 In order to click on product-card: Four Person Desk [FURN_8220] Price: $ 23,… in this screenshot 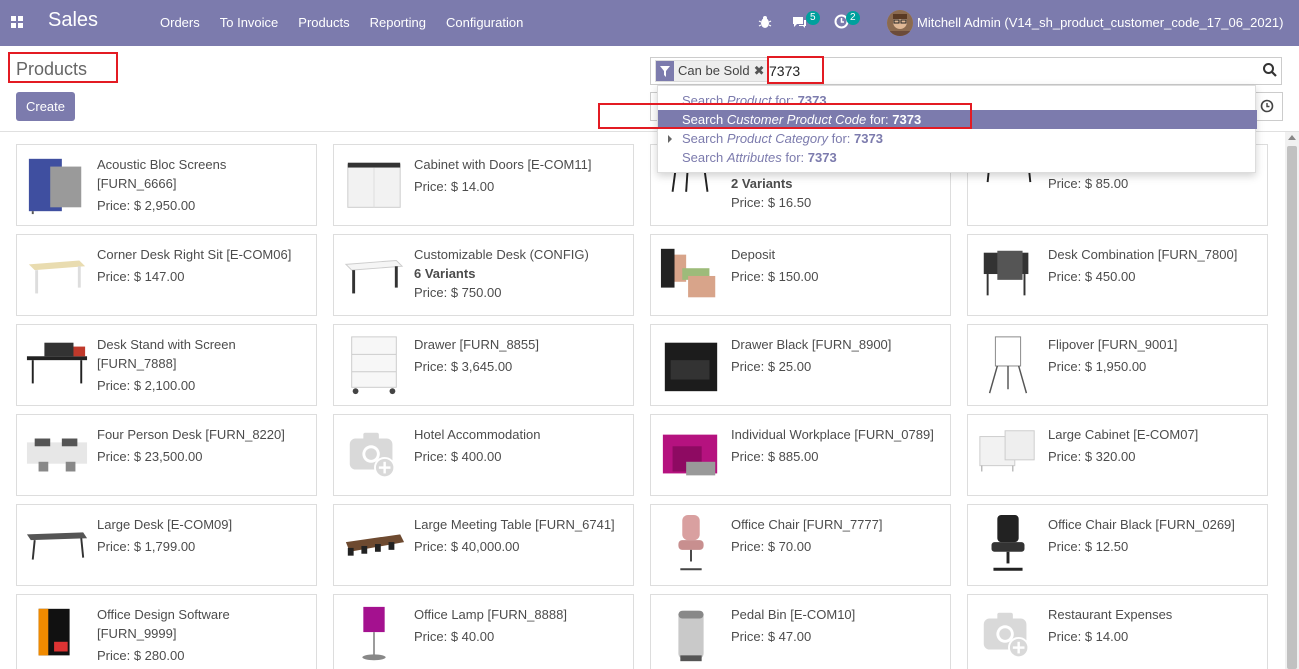, I will do `click(166, 455)`.